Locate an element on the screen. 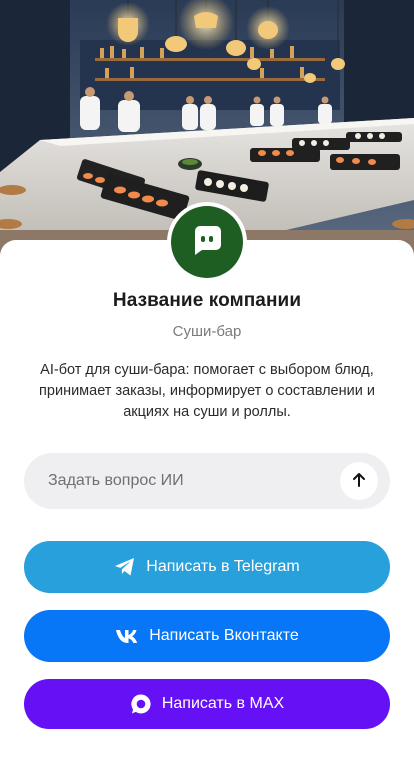  send-button is located at coordinates (359, 481).